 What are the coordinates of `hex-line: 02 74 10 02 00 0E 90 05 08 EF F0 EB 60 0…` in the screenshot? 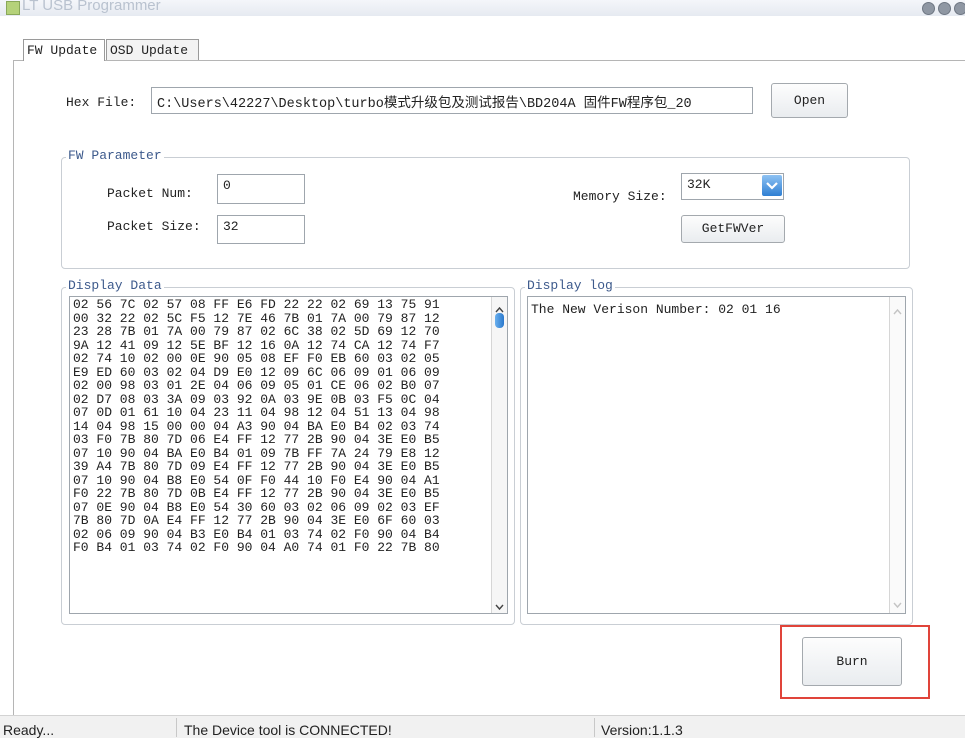 It's located at (256, 358).